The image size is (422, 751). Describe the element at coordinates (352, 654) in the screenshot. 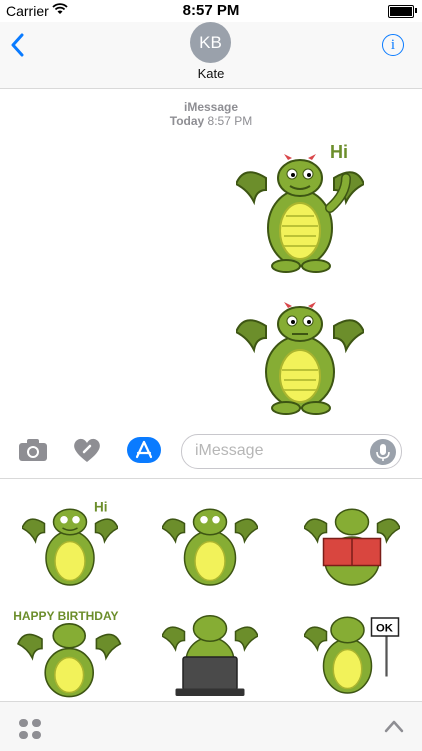

I see `sticker-dragon-ok-sign: OK` at that location.